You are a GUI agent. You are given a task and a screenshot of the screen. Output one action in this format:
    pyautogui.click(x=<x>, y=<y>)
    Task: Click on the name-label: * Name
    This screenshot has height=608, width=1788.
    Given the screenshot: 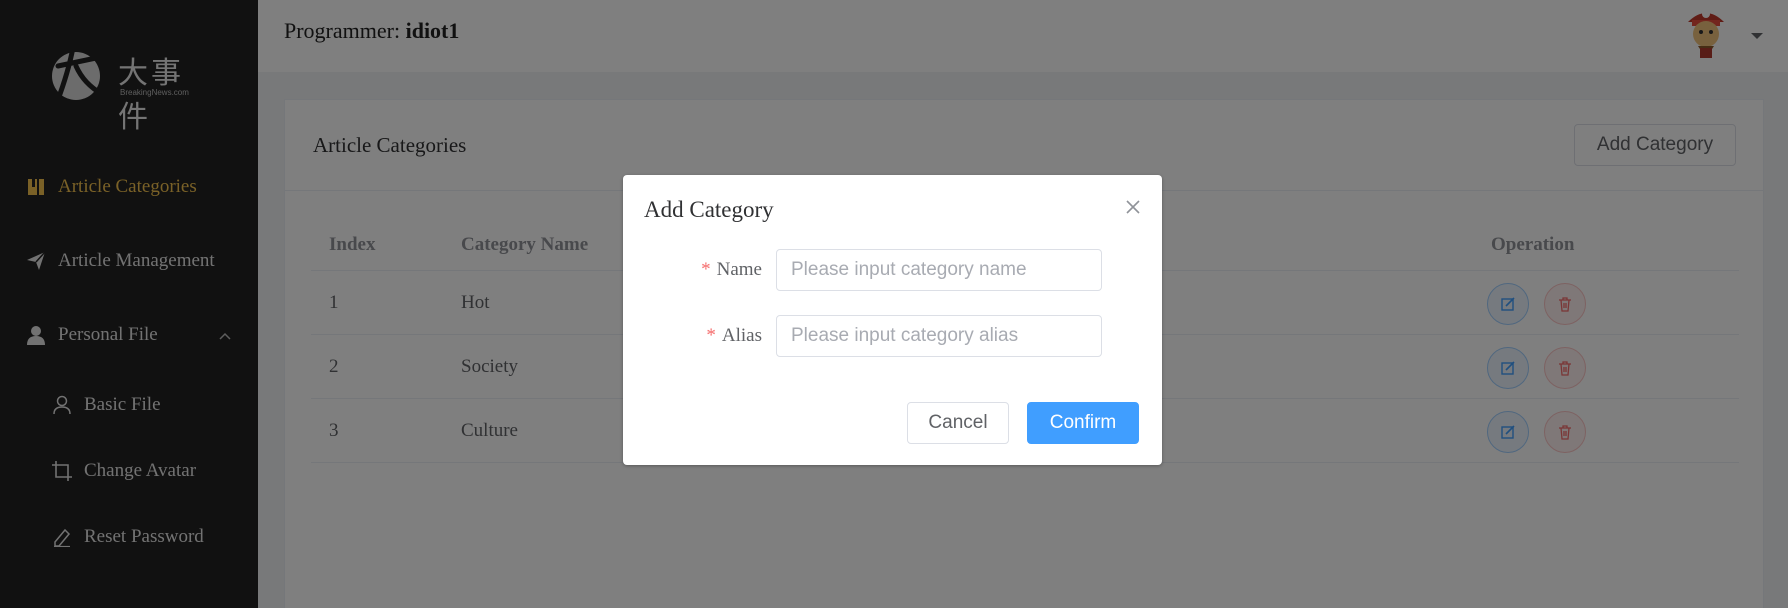 What is the action you would take?
    pyautogui.click(x=731, y=270)
    